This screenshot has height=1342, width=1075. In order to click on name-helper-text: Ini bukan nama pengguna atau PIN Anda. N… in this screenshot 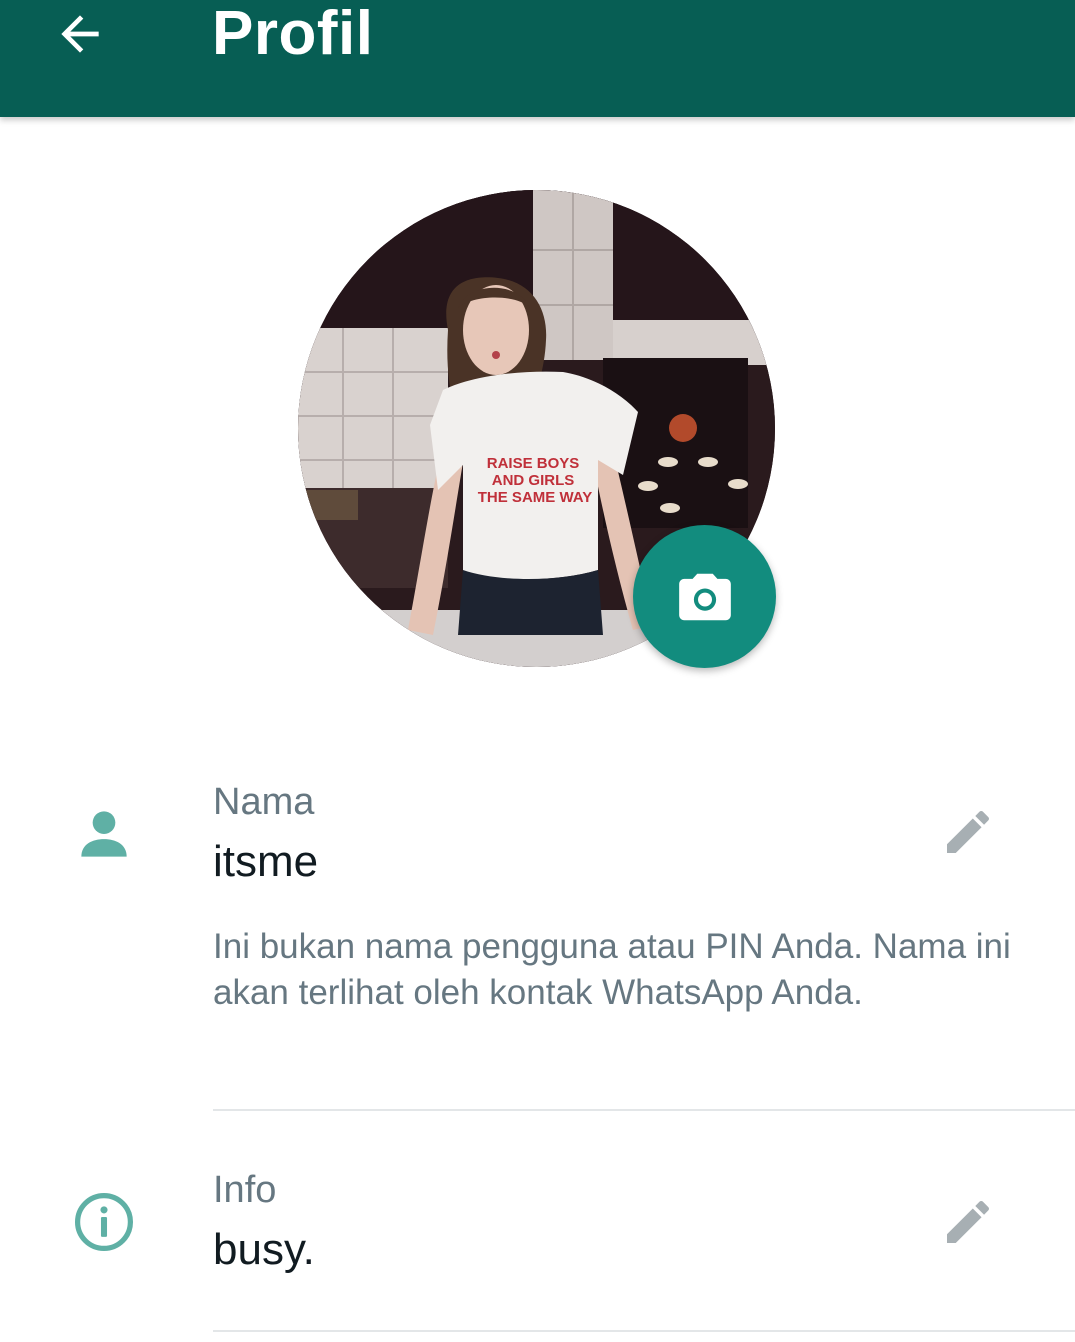, I will do `click(612, 969)`.